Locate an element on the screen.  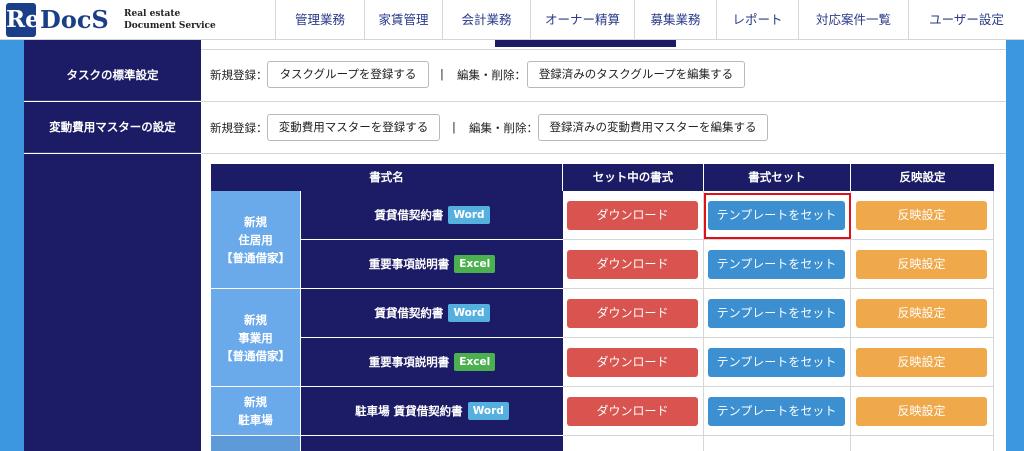
cost-master-label: 変動費用マスターの設定 is located at coordinates (112, 127).